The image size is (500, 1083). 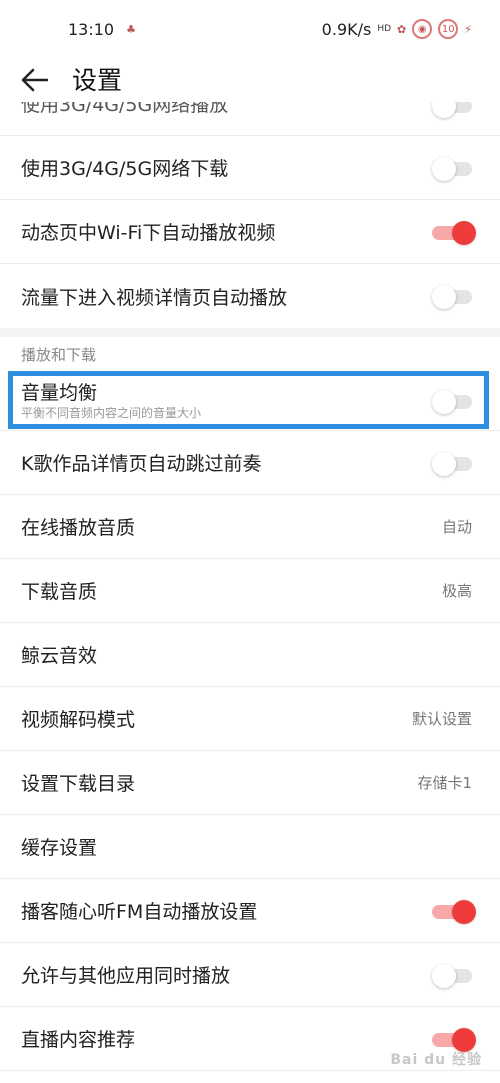 What do you see at coordinates (59, 354) in the screenshot?
I see `section-header-play-download: 播放和下载` at bounding box center [59, 354].